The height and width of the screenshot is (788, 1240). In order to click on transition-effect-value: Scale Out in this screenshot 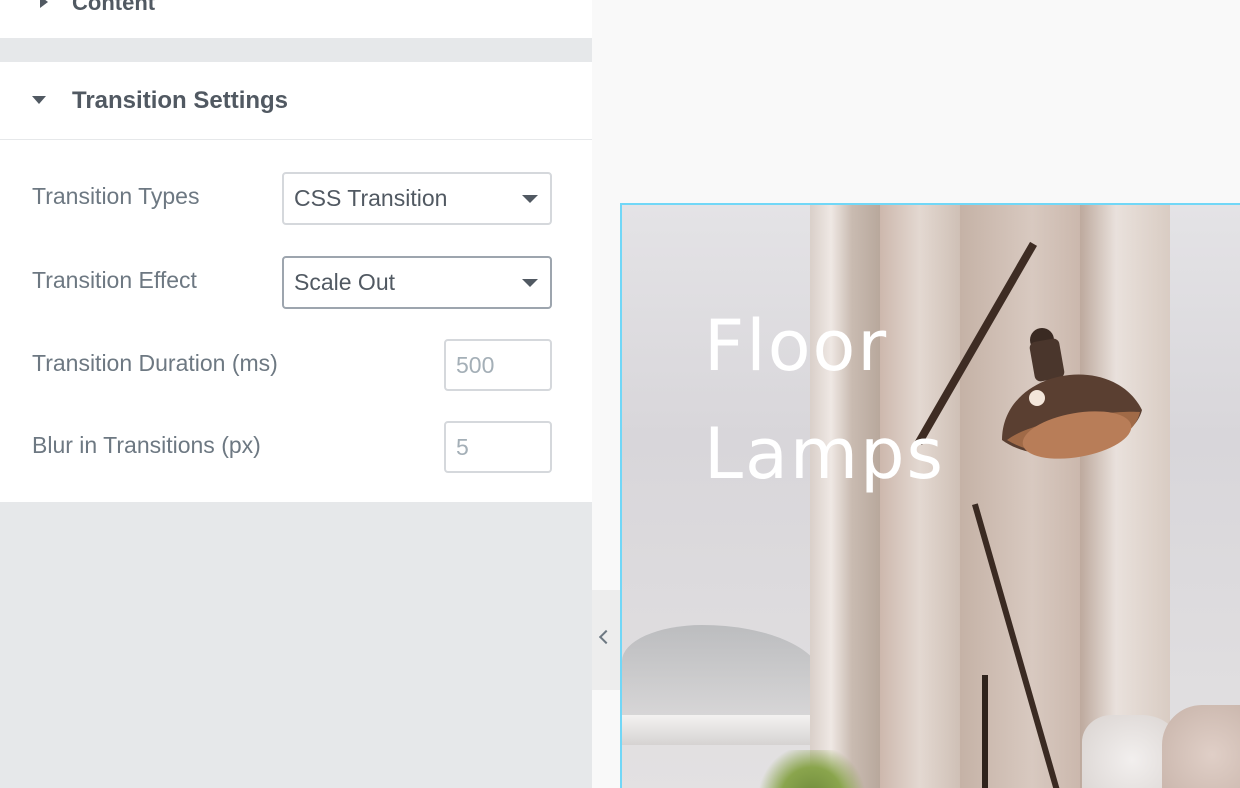, I will do `click(344, 282)`.